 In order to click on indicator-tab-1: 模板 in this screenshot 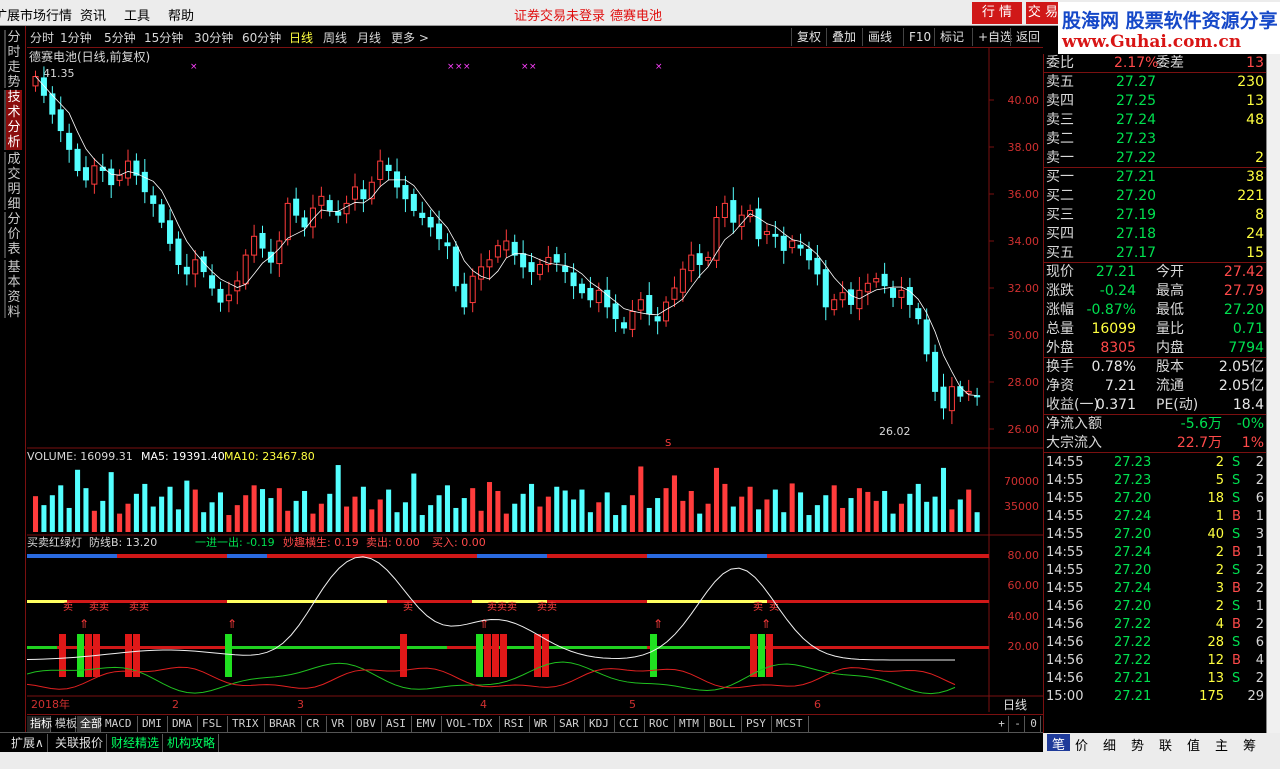, I will do `click(64, 724)`.